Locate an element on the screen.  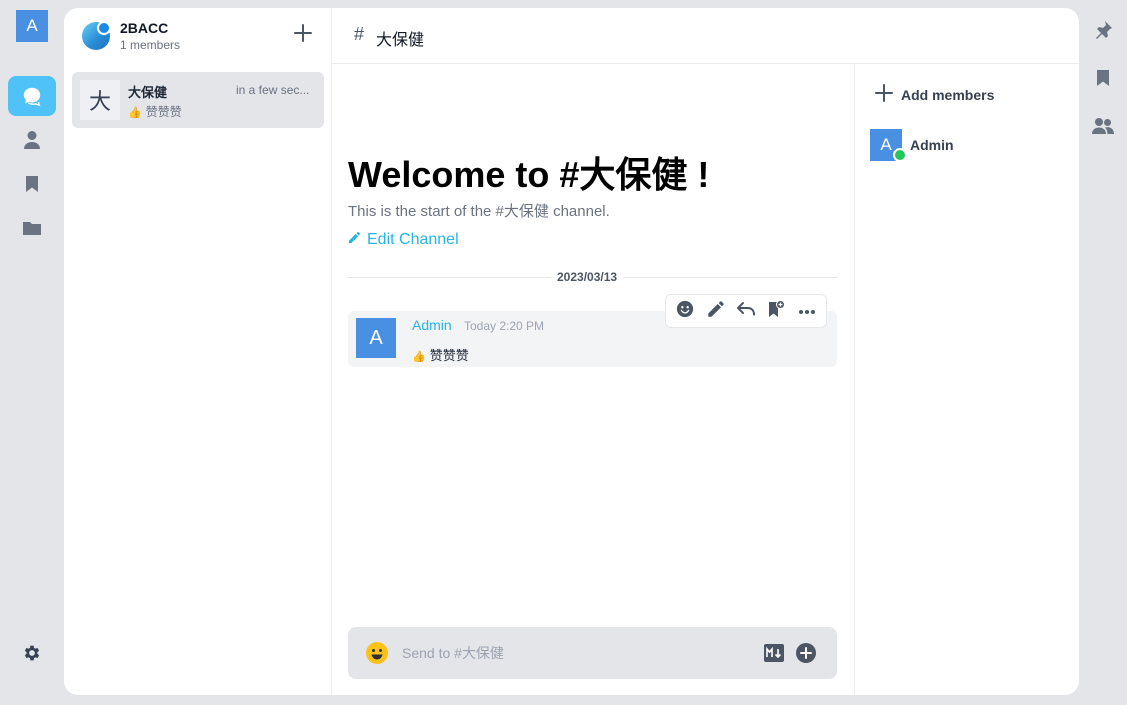
edit-channel-link: Edit Channel is located at coordinates (403, 240).